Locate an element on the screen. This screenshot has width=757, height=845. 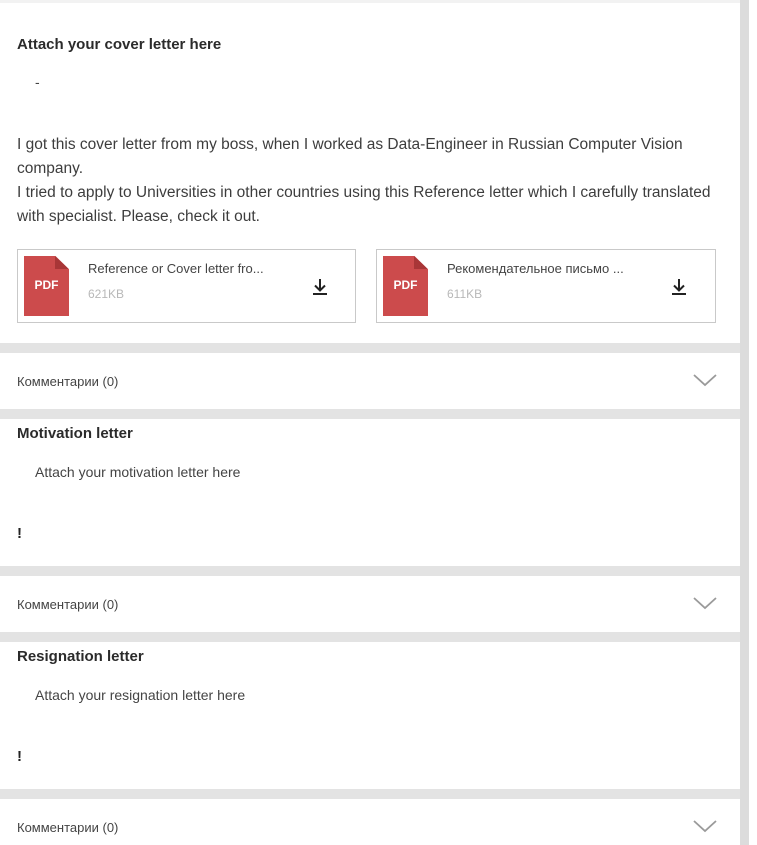
top-shade is located at coordinates (370, 1).